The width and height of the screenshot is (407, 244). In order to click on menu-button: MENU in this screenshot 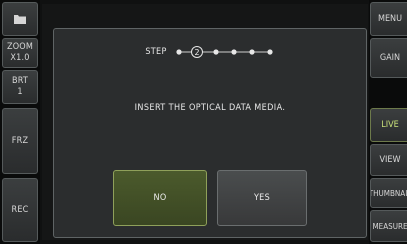, I will do `click(388, 19)`.